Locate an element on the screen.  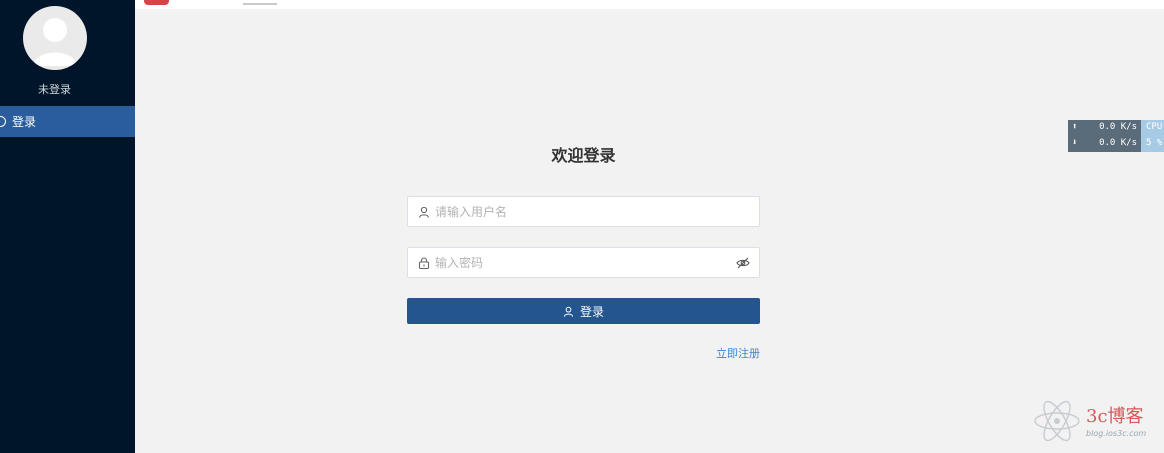
username-input is located at coordinates (597, 211).